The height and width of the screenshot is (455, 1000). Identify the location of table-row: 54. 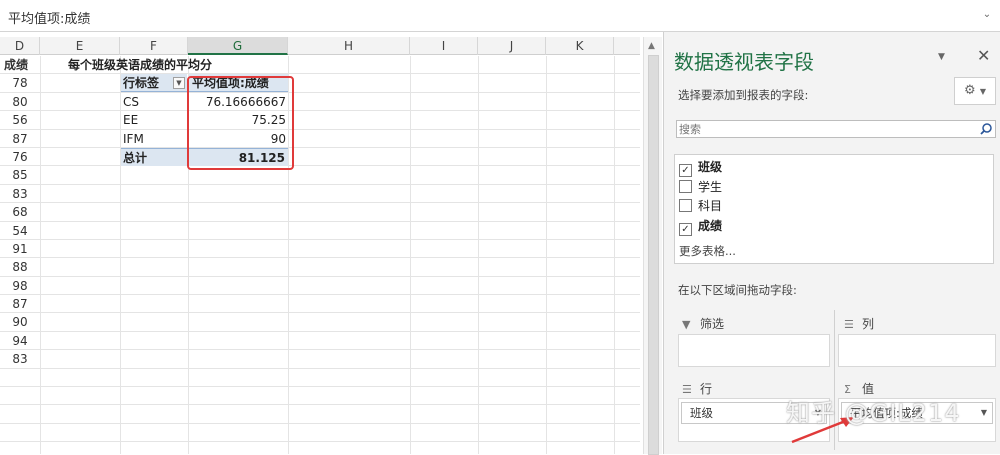
(320, 231).